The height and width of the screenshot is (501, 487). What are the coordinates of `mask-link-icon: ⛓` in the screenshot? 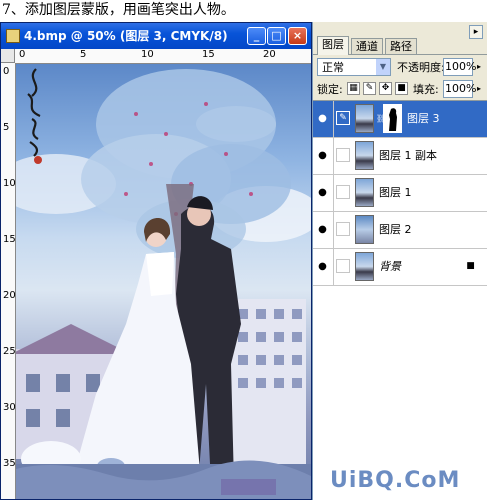 It's located at (381, 119).